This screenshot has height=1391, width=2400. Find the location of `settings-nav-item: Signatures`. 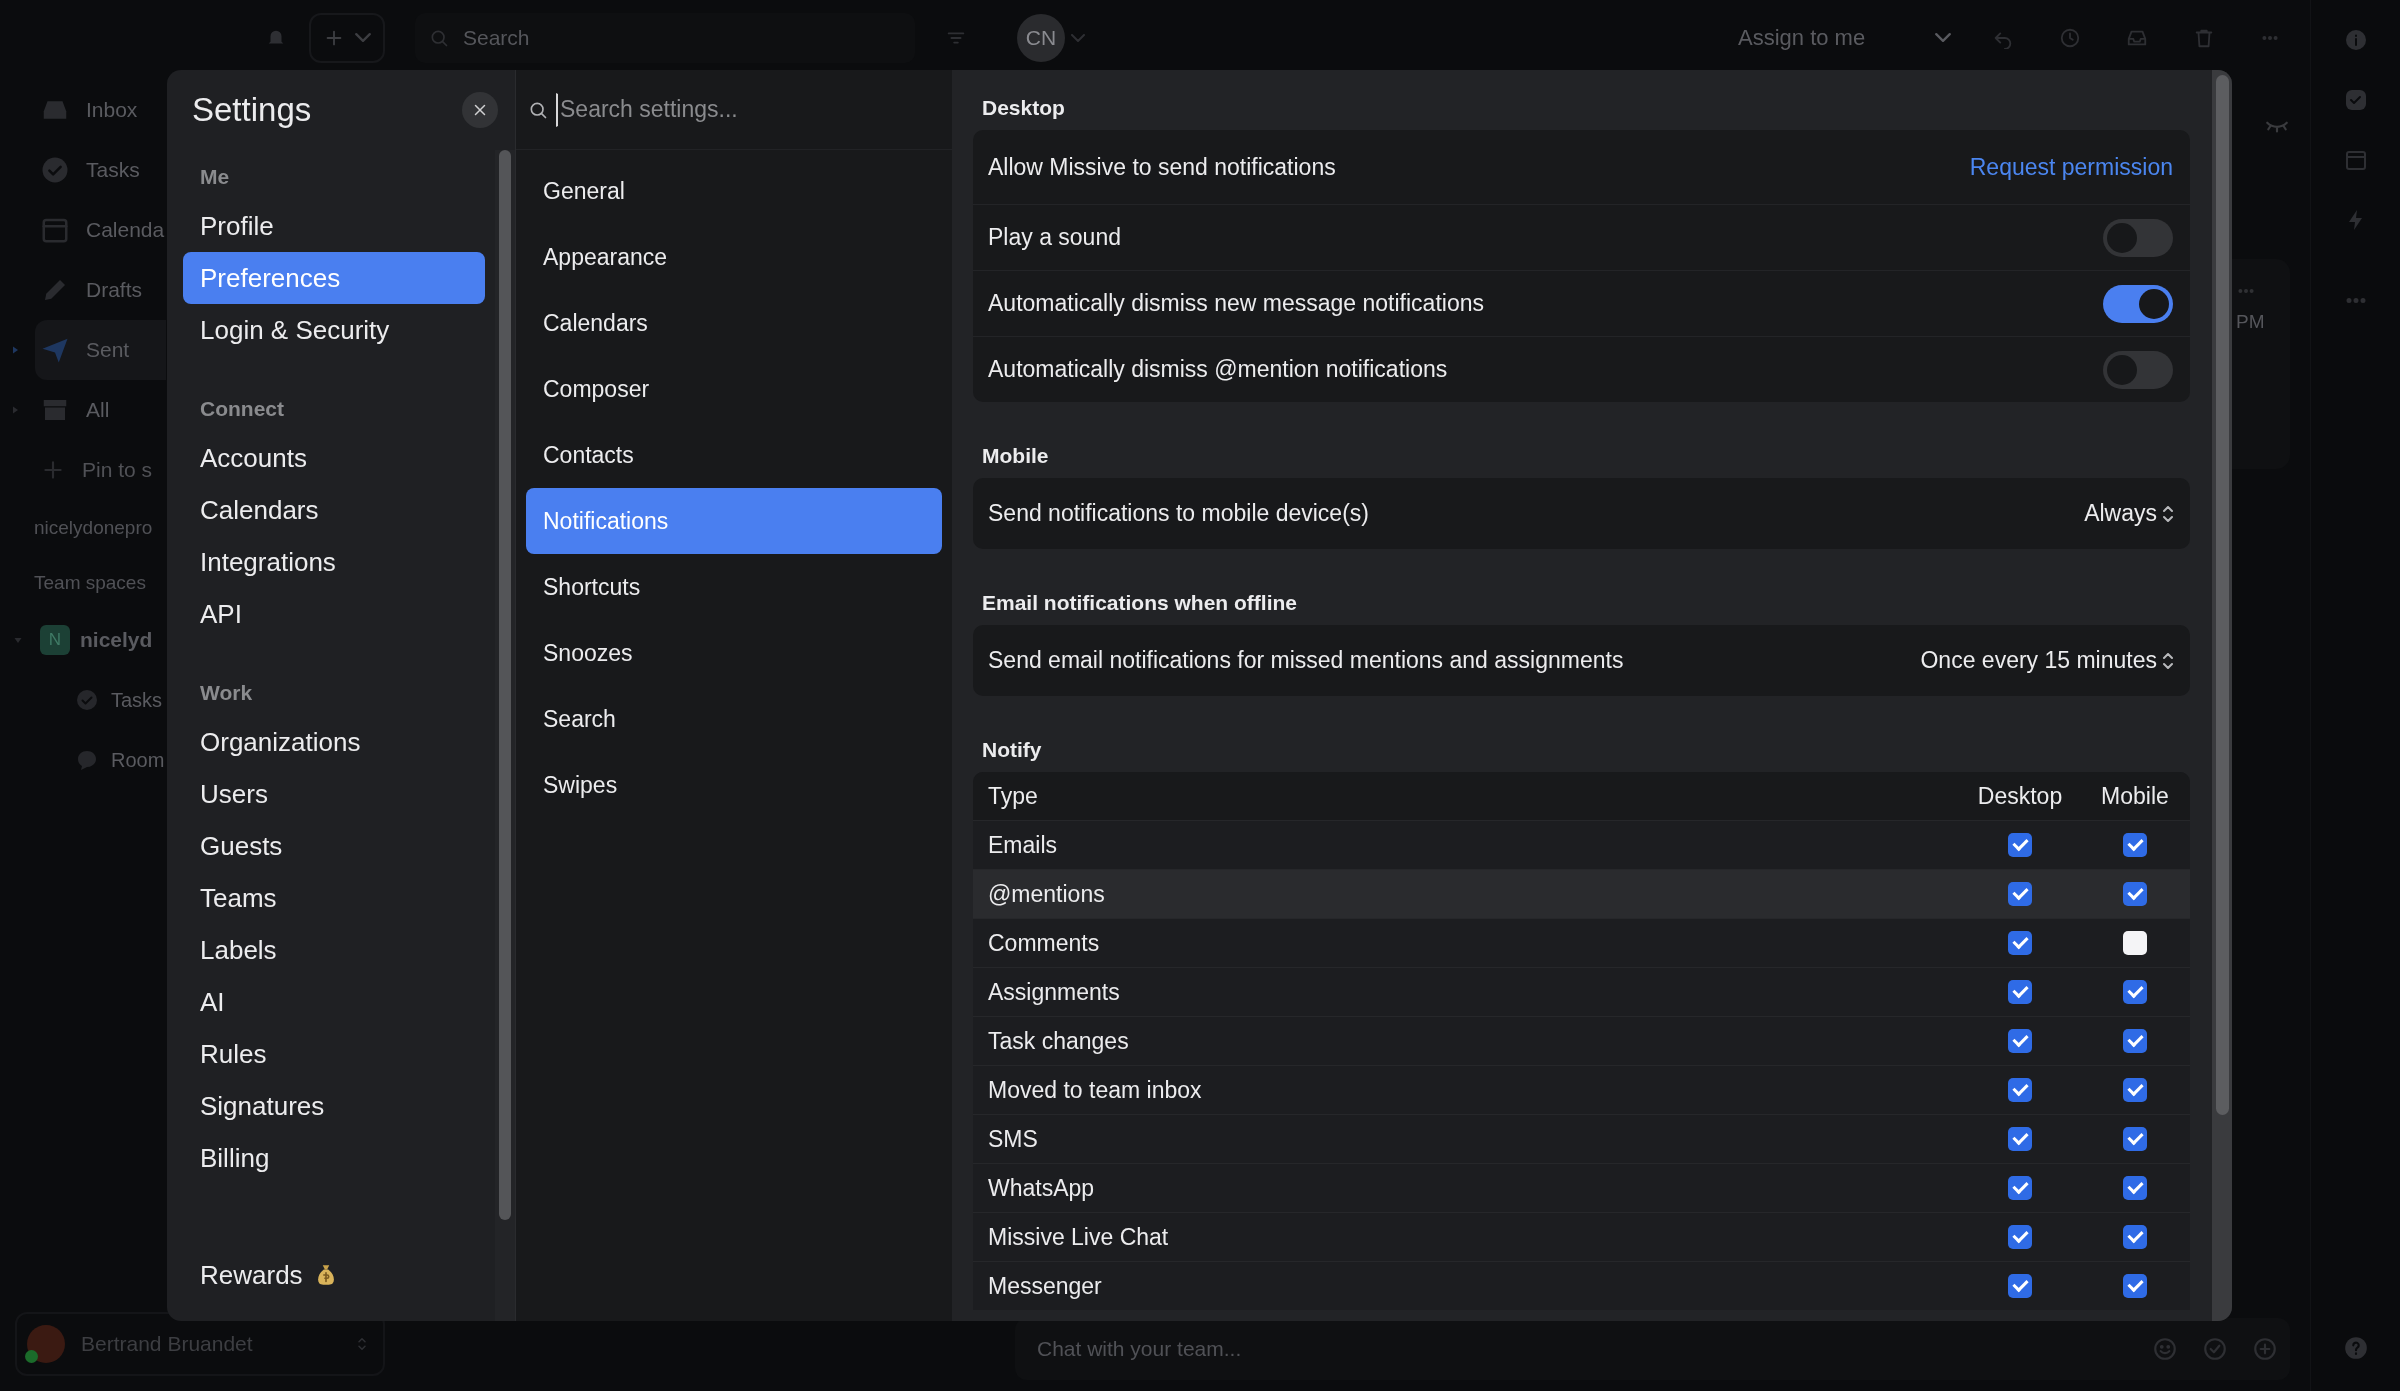

settings-nav-item: Signatures is located at coordinates (334, 1106).